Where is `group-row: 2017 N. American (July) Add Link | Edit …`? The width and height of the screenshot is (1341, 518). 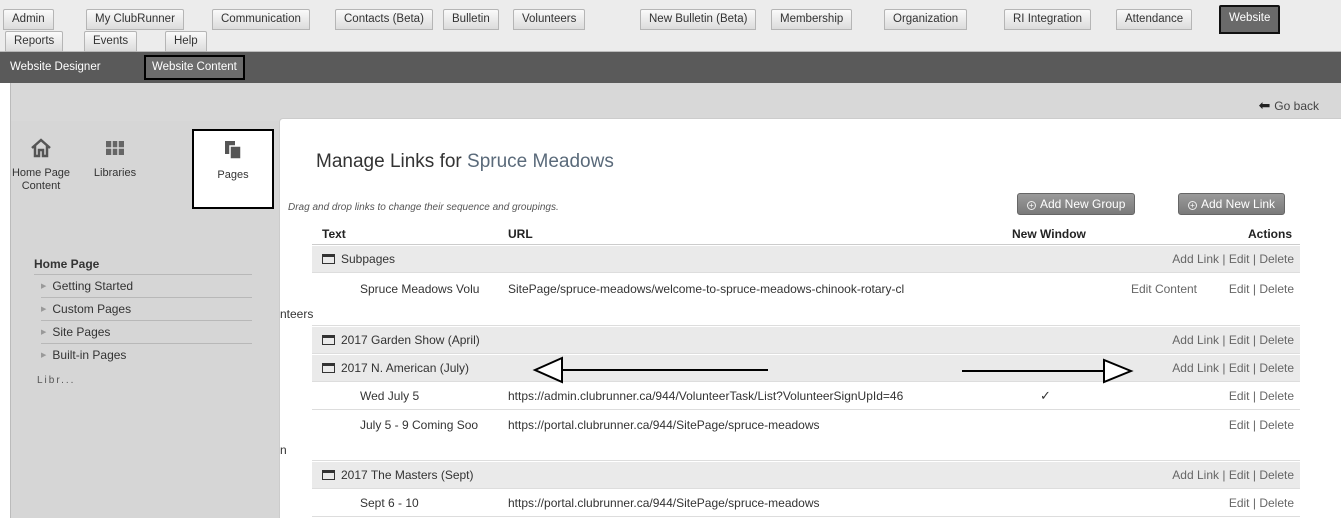 group-row: 2017 N. American (July) Add Link | Edit … is located at coordinates (806, 368).